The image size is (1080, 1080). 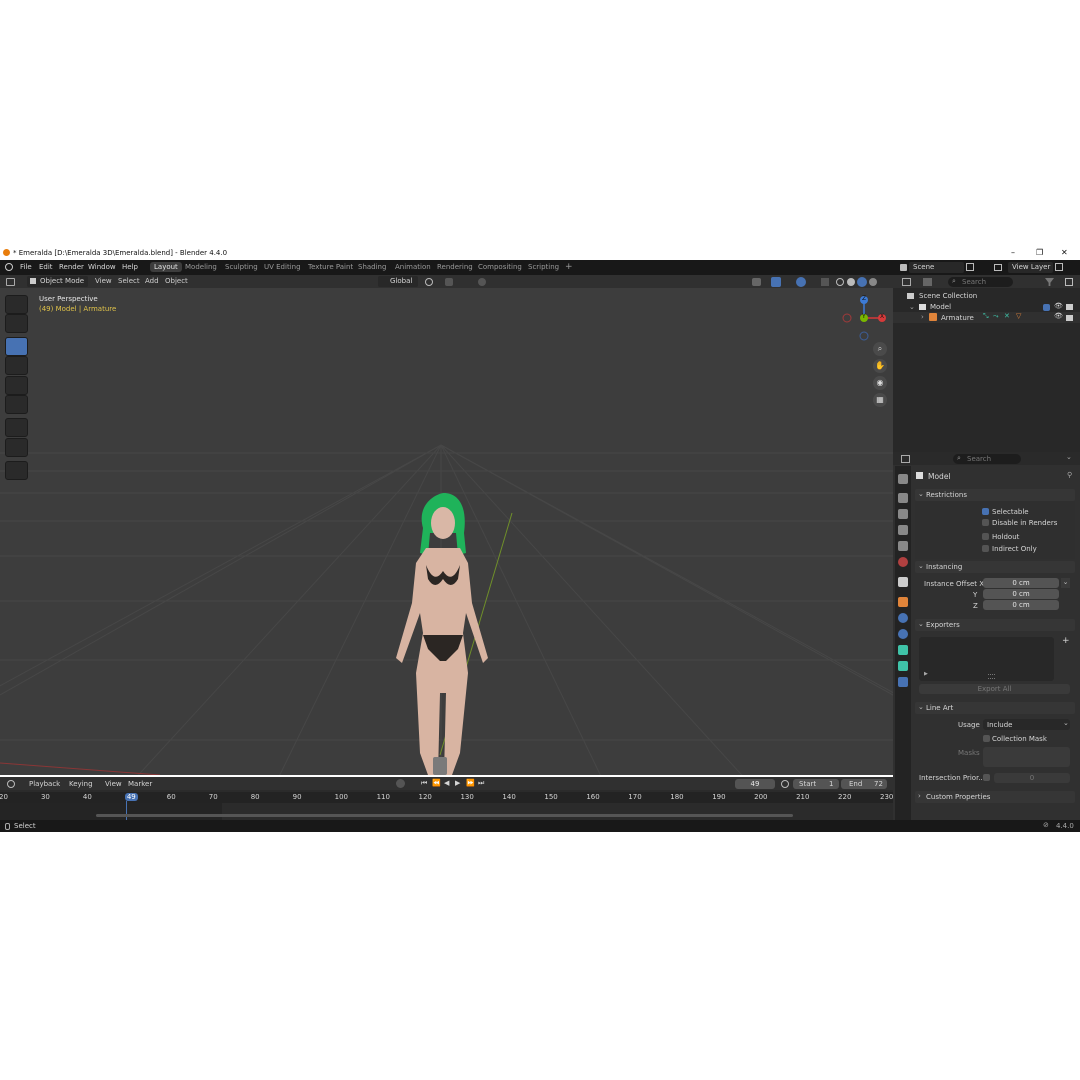 I want to click on add-workspace-button: +, so click(x=569, y=267).